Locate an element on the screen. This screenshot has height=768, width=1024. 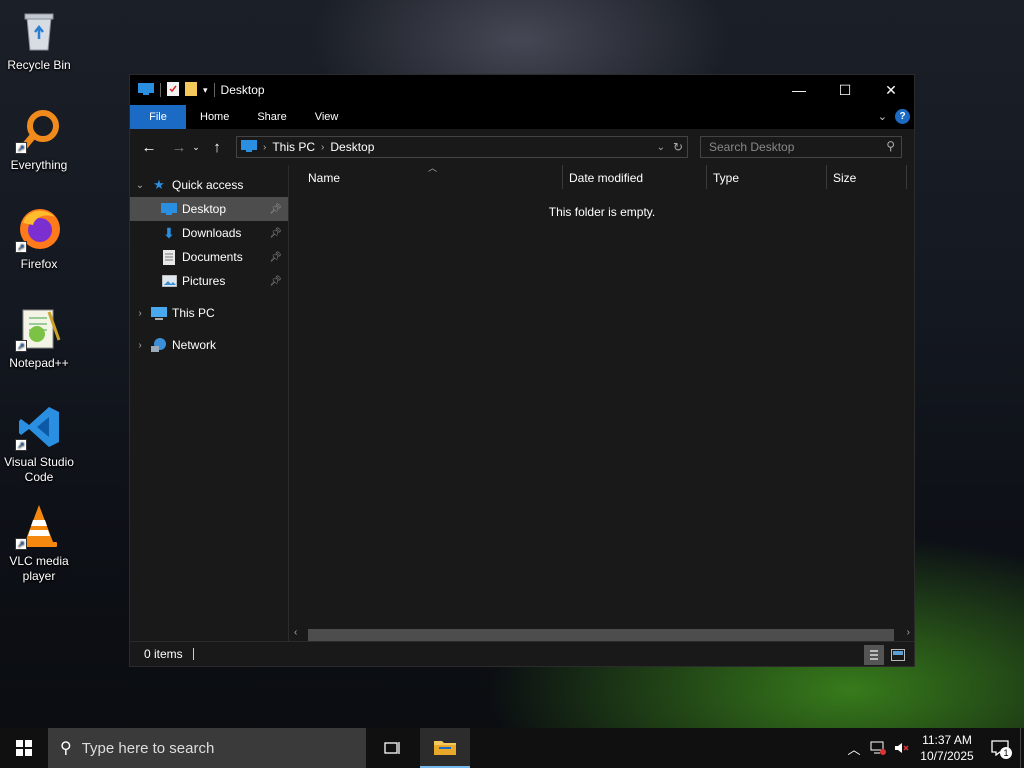
desktop-icon-recycle-bin: Recycle Bin is located at coordinates (39, 39).